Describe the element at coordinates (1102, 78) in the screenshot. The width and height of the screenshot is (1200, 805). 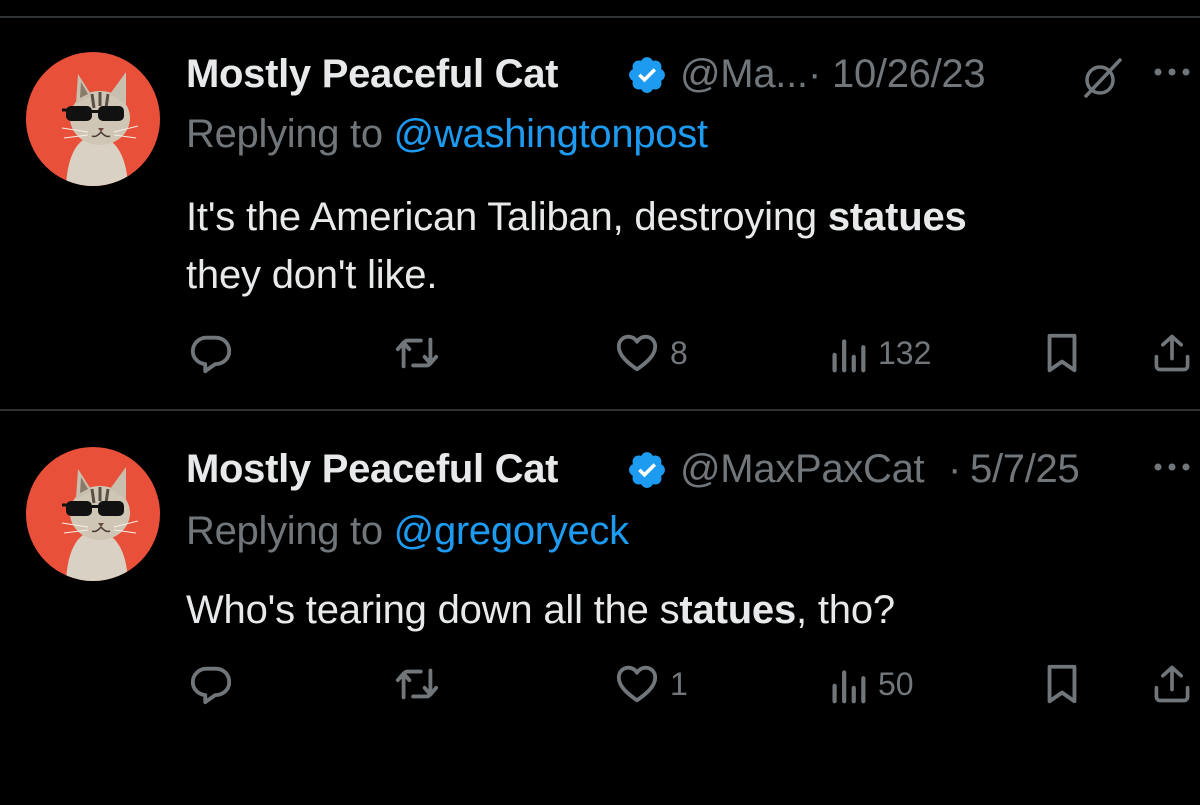
I see `grok-icon` at that location.